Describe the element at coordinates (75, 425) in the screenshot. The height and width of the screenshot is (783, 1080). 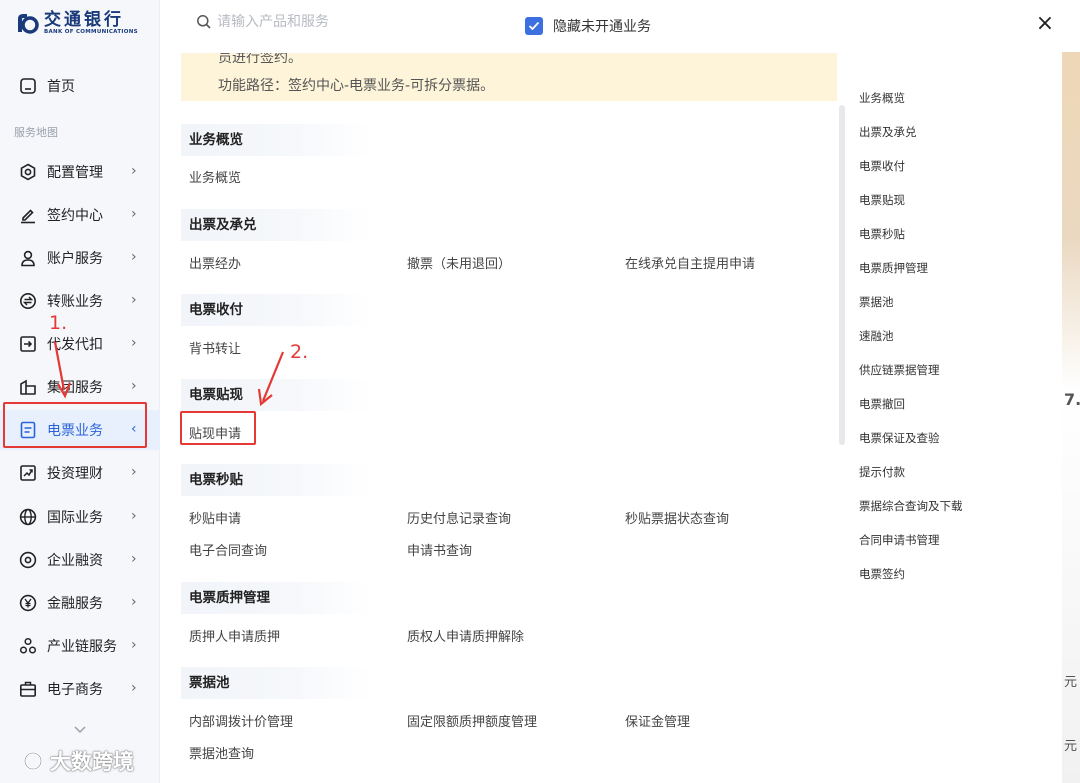
I see `annotation-box-ebill` at that location.